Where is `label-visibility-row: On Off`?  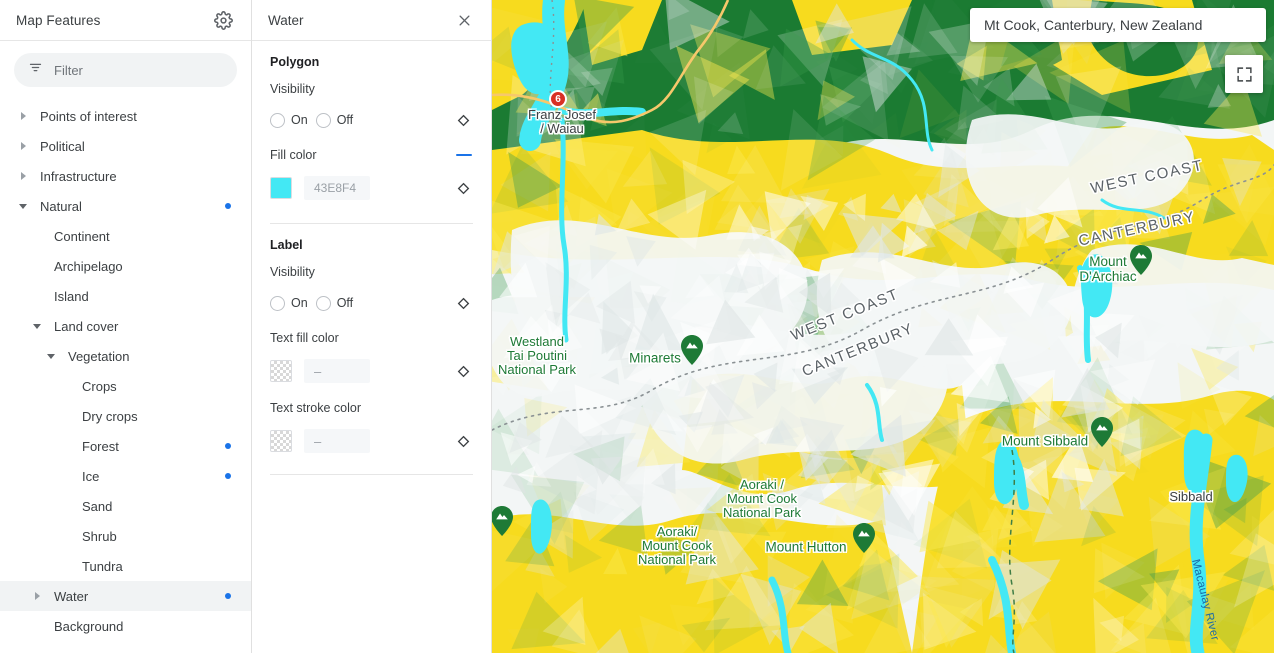 label-visibility-row: On Off is located at coordinates (371, 303).